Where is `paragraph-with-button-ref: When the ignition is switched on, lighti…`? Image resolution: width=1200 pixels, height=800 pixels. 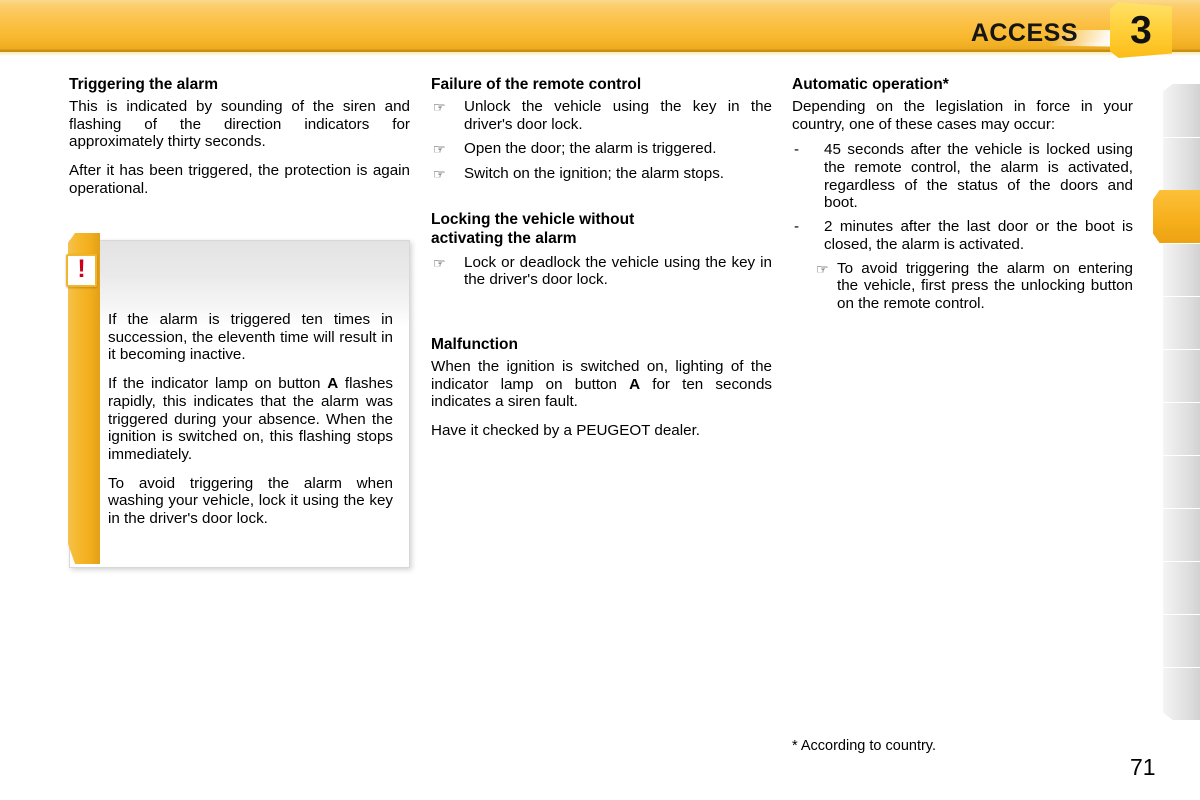
paragraph-with-button-ref: When the ignition is switched on, lighti… is located at coordinates (601, 384).